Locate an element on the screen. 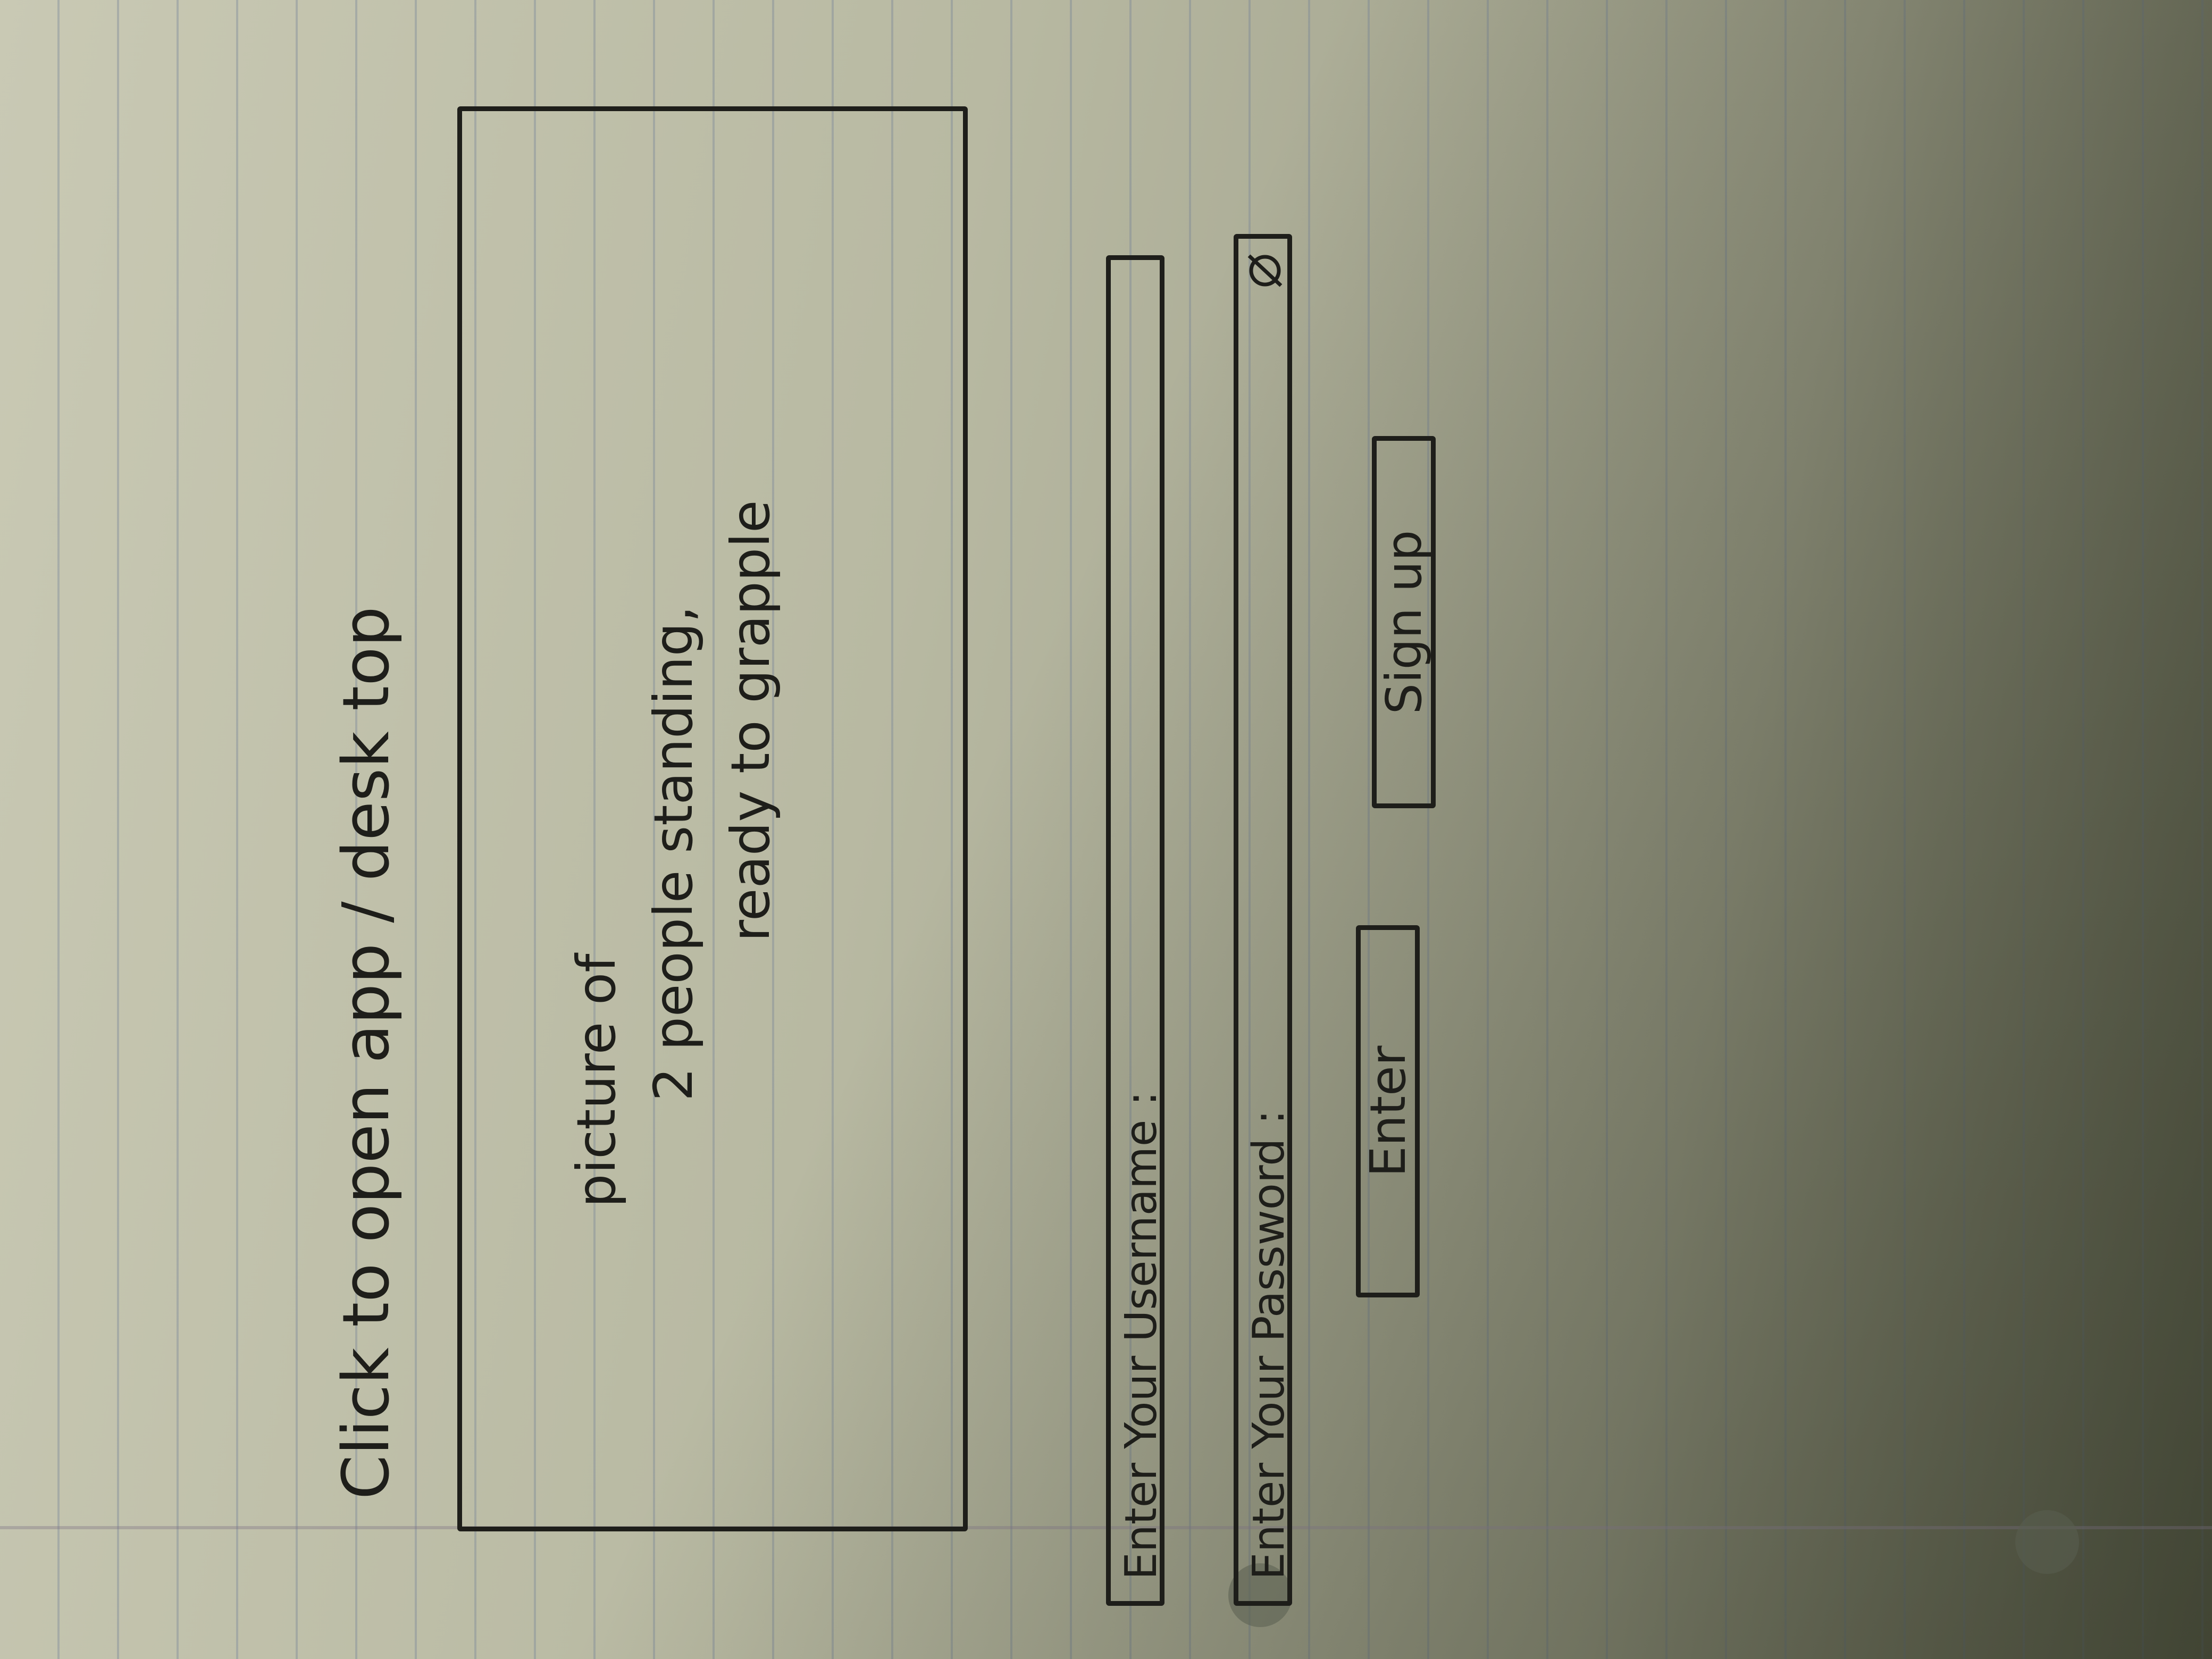  username-placeholder: Enter Your Username : is located at coordinates (1141, 1335).